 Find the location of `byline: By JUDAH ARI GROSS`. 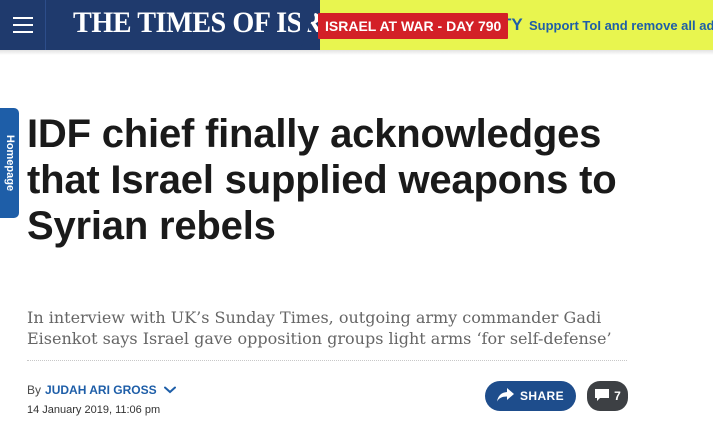

byline: By JUDAH ARI GROSS is located at coordinates (101, 390).